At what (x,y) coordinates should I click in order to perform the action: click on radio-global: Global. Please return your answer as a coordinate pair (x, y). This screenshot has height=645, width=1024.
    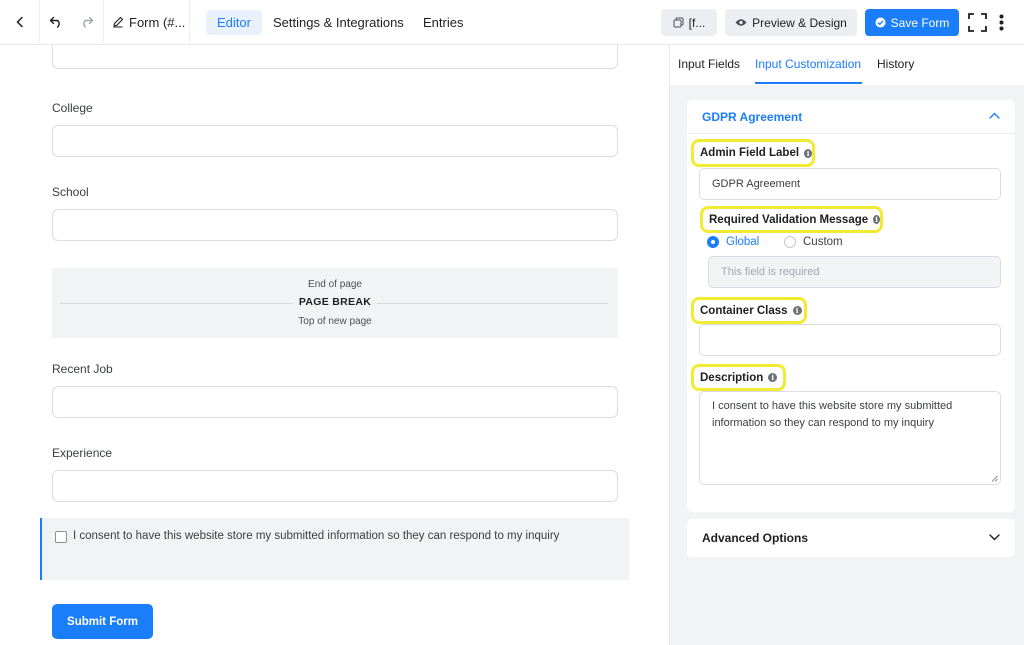
    Looking at the image, I should click on (733, 242).